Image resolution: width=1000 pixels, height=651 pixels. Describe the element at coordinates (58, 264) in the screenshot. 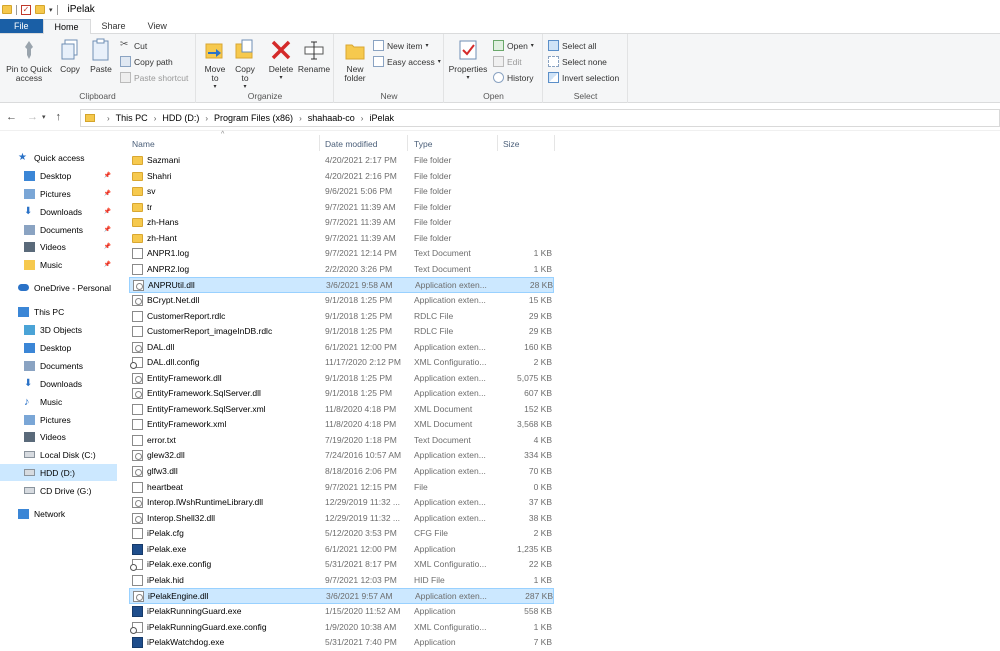

I see `nav-item: Music 📌` at that location.